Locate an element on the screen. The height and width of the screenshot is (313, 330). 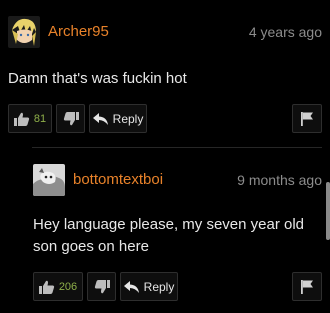
like-count: 81 is located at coordinates (40, 118).